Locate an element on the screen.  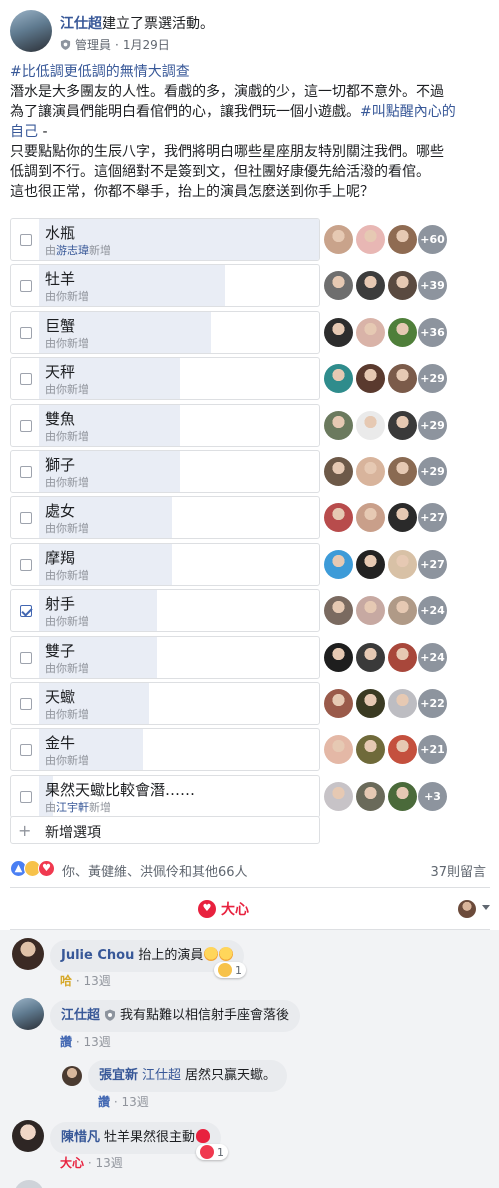
voter-avatars: +21 is located at coordinates (404, 749).